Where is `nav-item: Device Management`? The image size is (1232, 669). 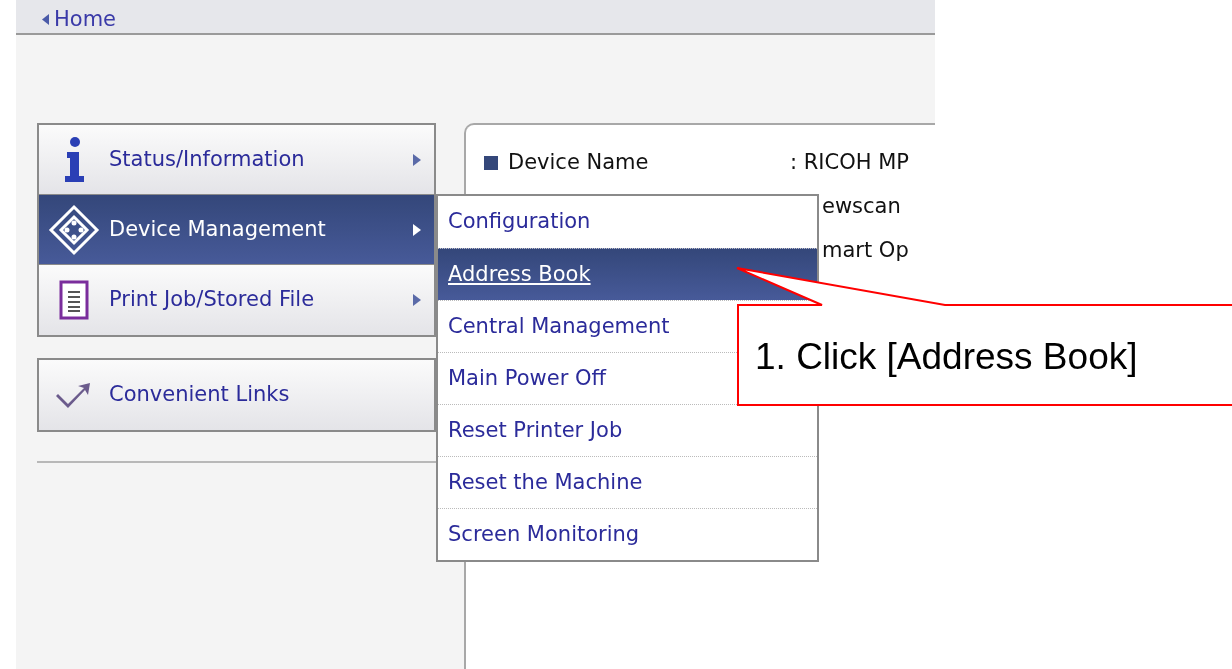
nav-item: Device Management is located at coordinates (236, 230).